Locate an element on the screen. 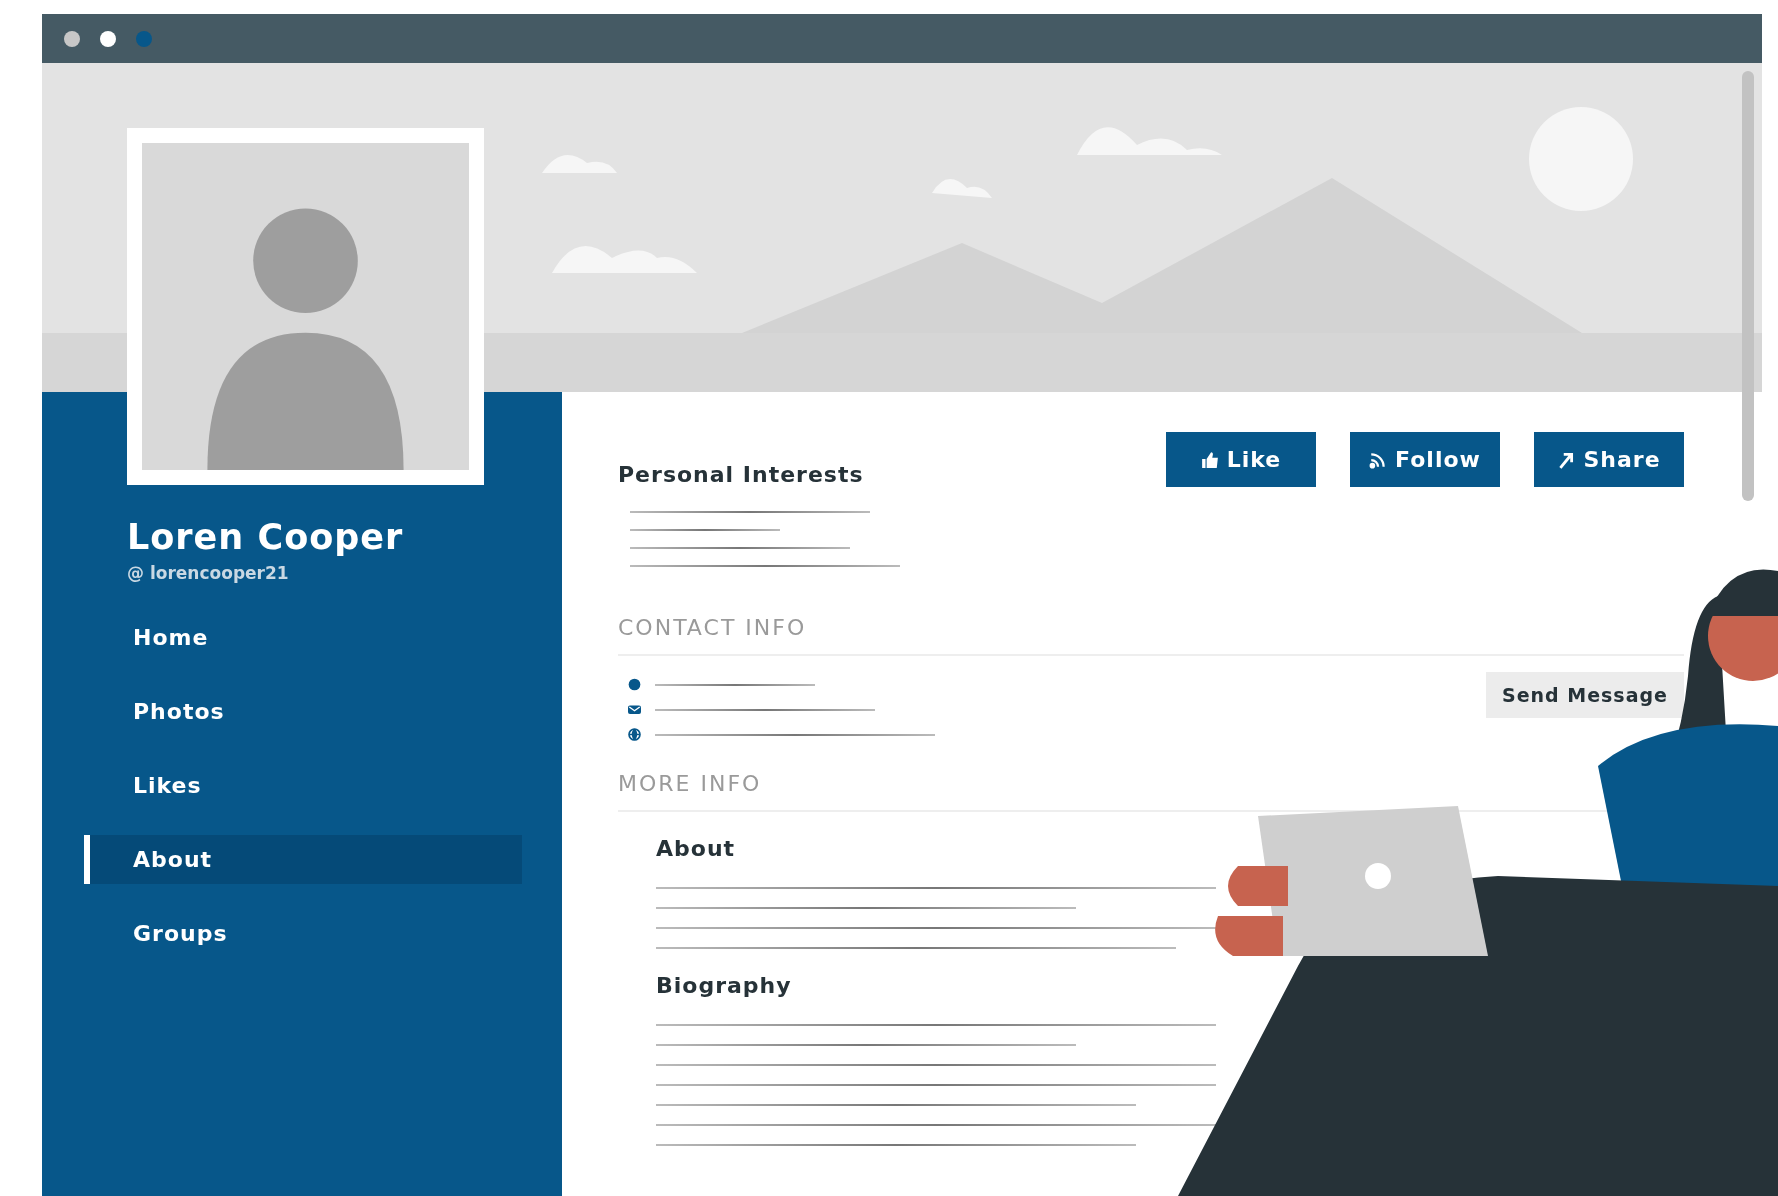 The image size is (1778, 1196). action-button: Share is located at coordinates (1609, 459).